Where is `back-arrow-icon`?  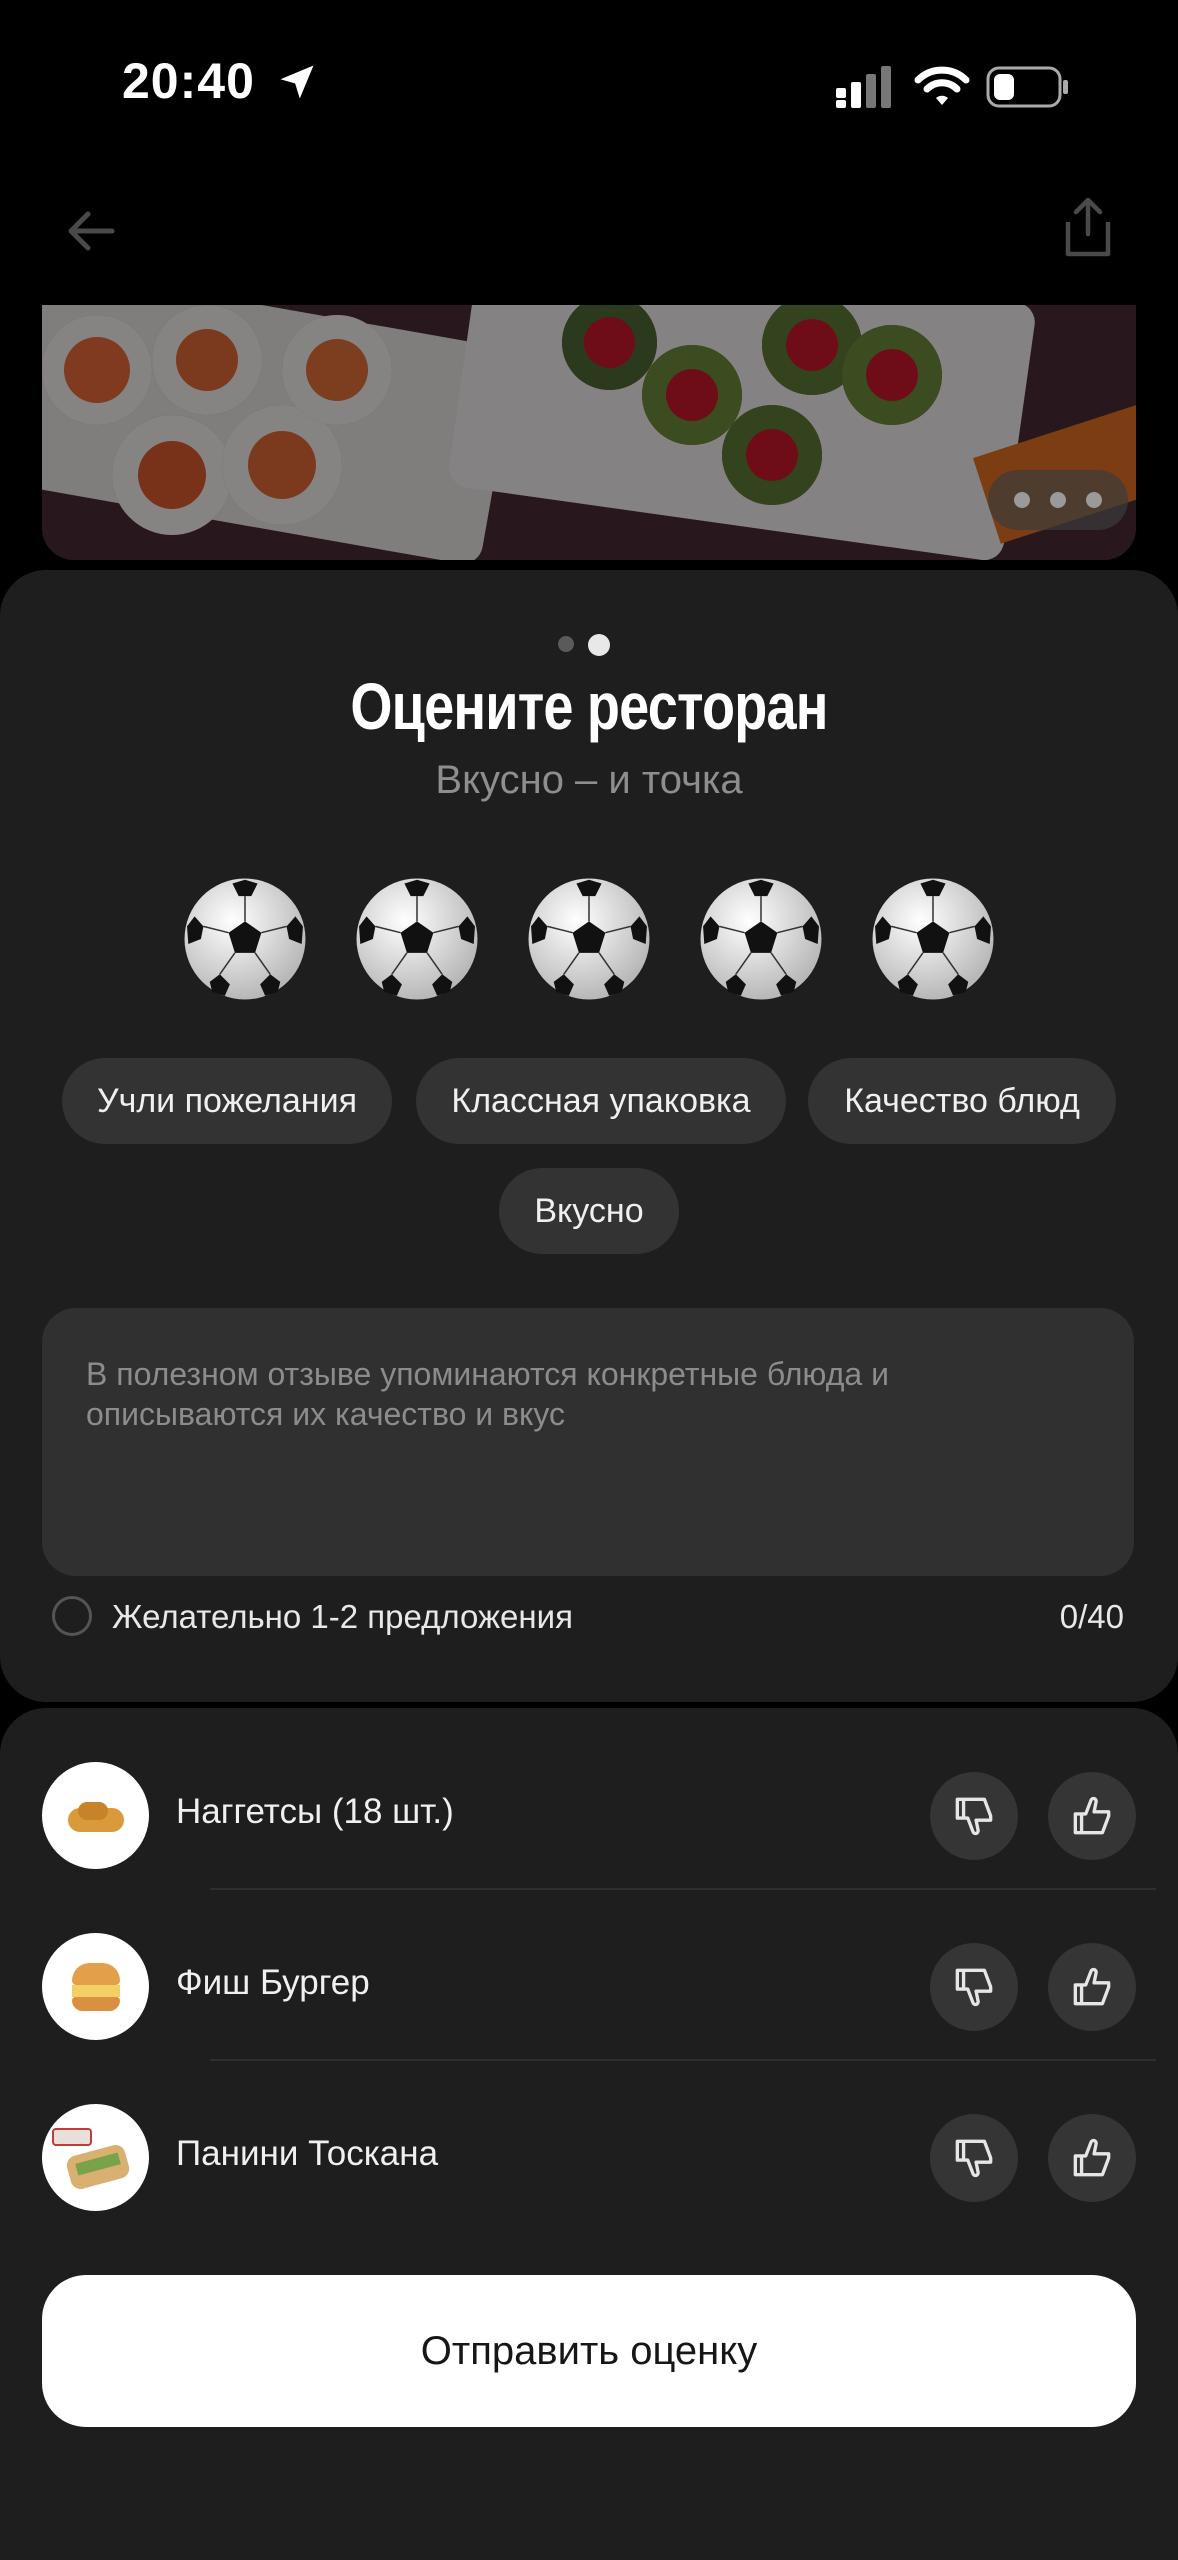
back-arrow-icon is located at coordinates (91, 231).